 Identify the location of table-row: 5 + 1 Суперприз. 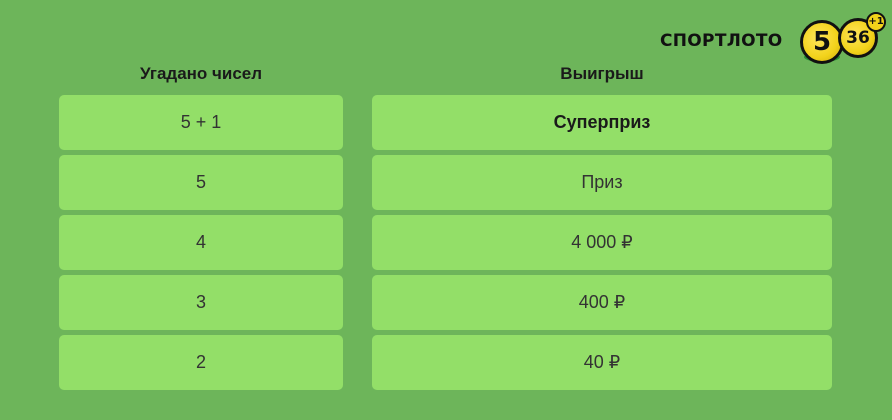
(445, 122).